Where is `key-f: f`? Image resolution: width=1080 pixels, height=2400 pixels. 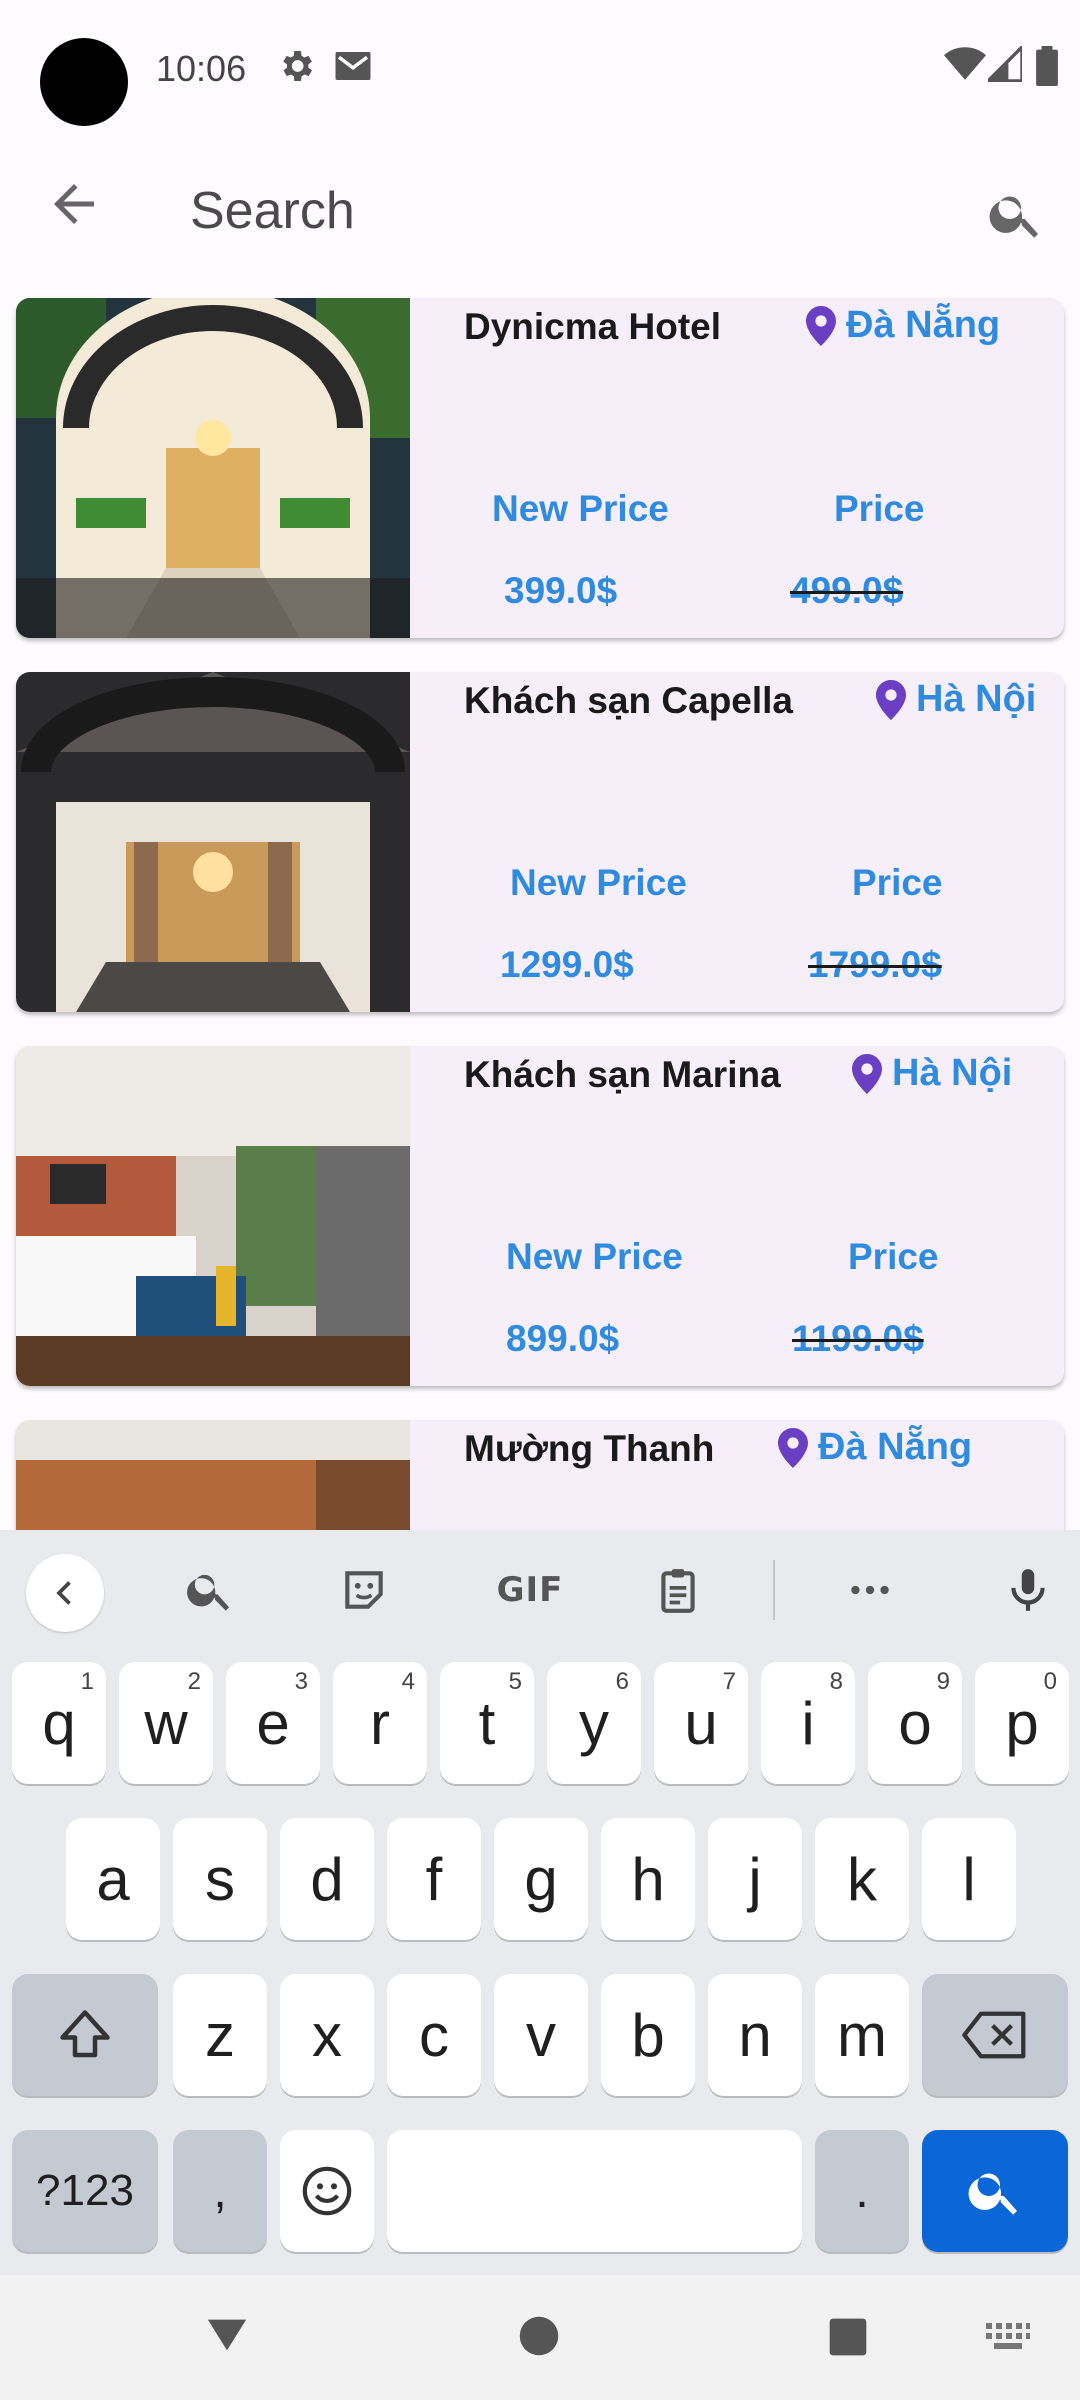 key-f: f is located at coordinates (434, 1879).